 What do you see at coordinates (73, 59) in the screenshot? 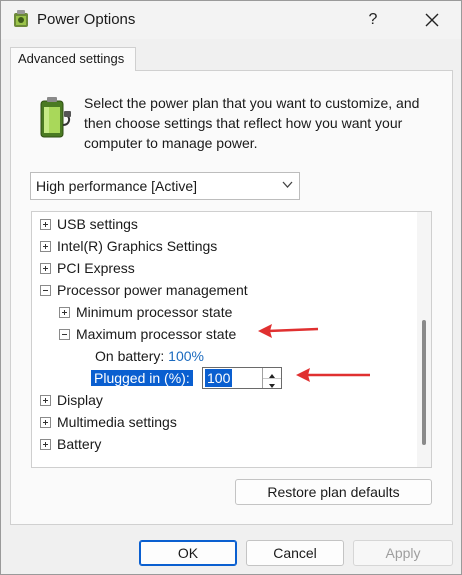
I see `tab-advanced-settings: Advanced settings` at bounding box center [73, 59].